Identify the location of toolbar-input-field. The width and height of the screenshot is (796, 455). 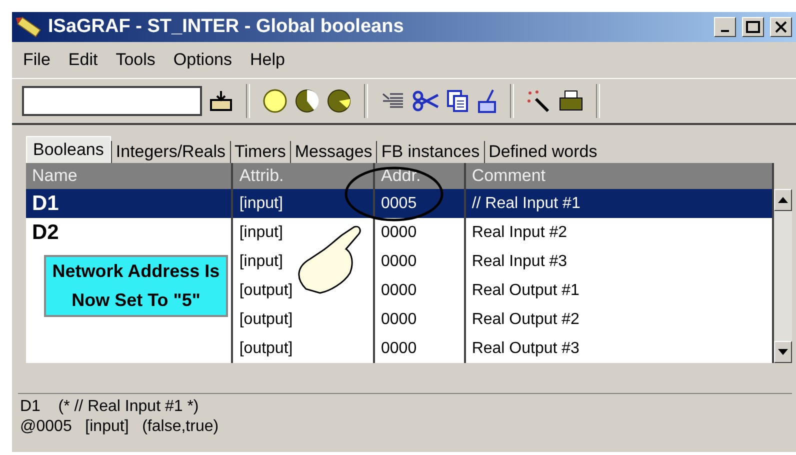
(112, 101).